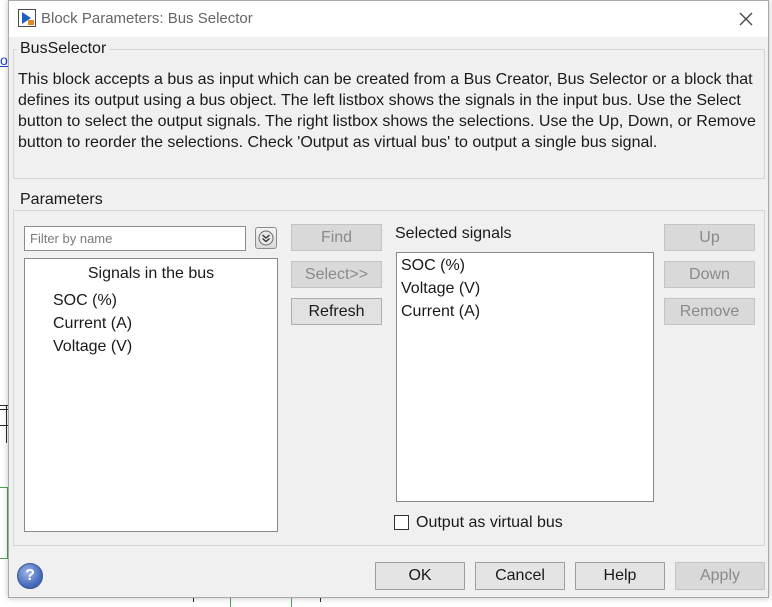  What do you see at coordinates (489, 523) in the screenshot?
I see `output-virtual-bus-label: Output as virtual bus` at bounding box center [489, 523].